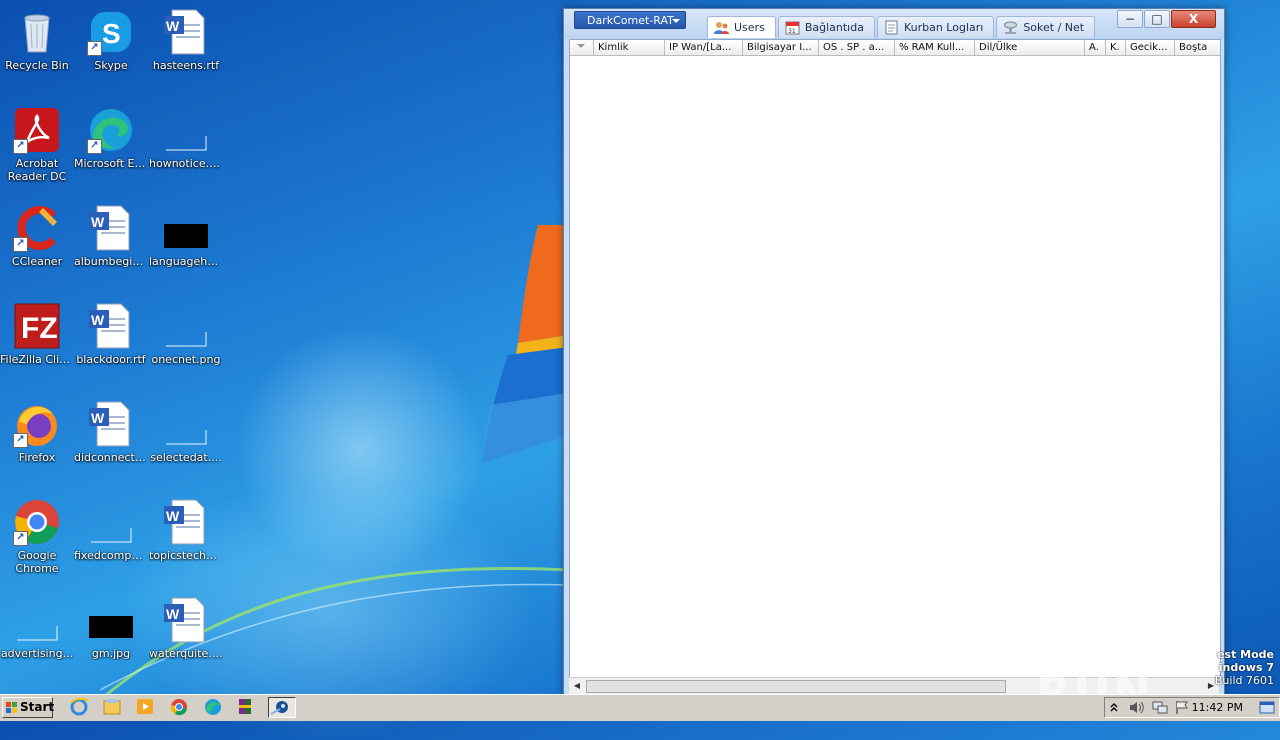 Image resolution: width=1280 pixels, height=740 pixels. What do you see at coordinates (186, 344) in the screenshot?
I see `desktop-icon-onecnet: onecnet.png` at bounding box center [186, 344].